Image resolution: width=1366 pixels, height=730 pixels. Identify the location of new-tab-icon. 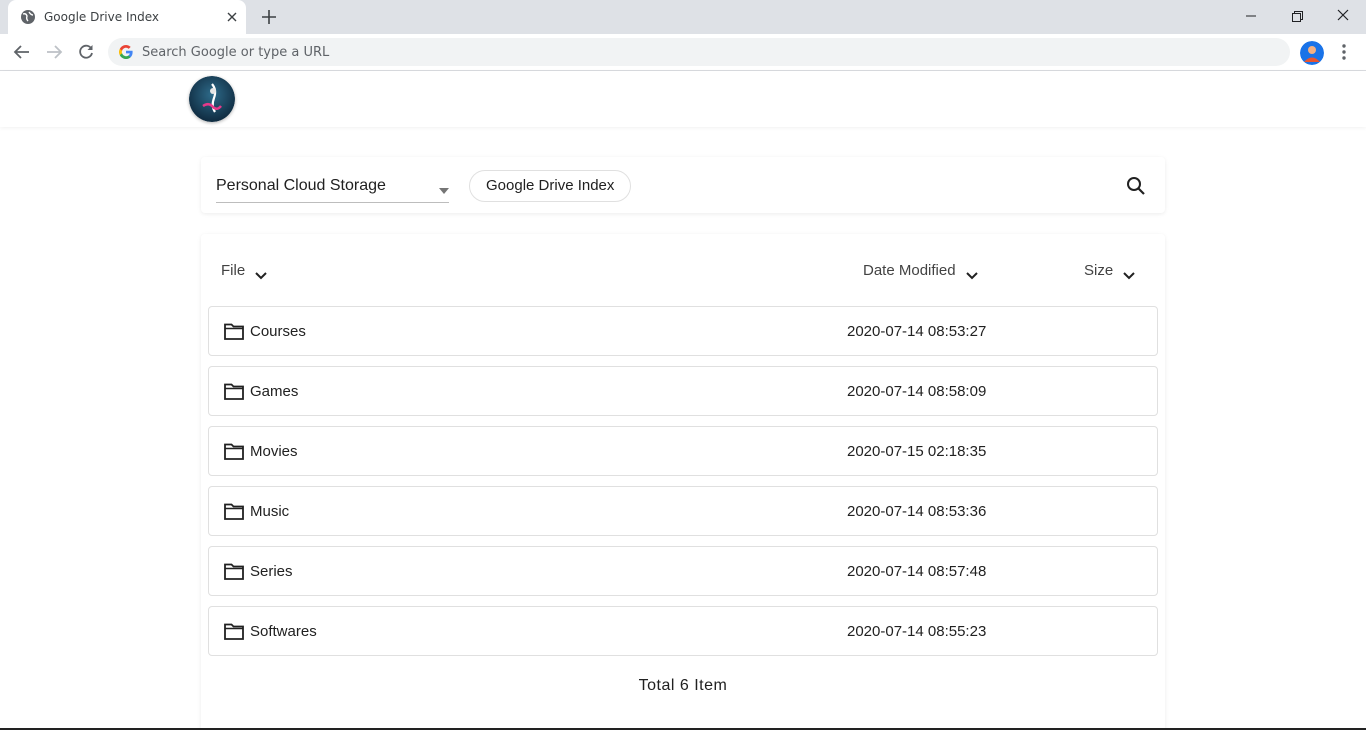
(269, 17).